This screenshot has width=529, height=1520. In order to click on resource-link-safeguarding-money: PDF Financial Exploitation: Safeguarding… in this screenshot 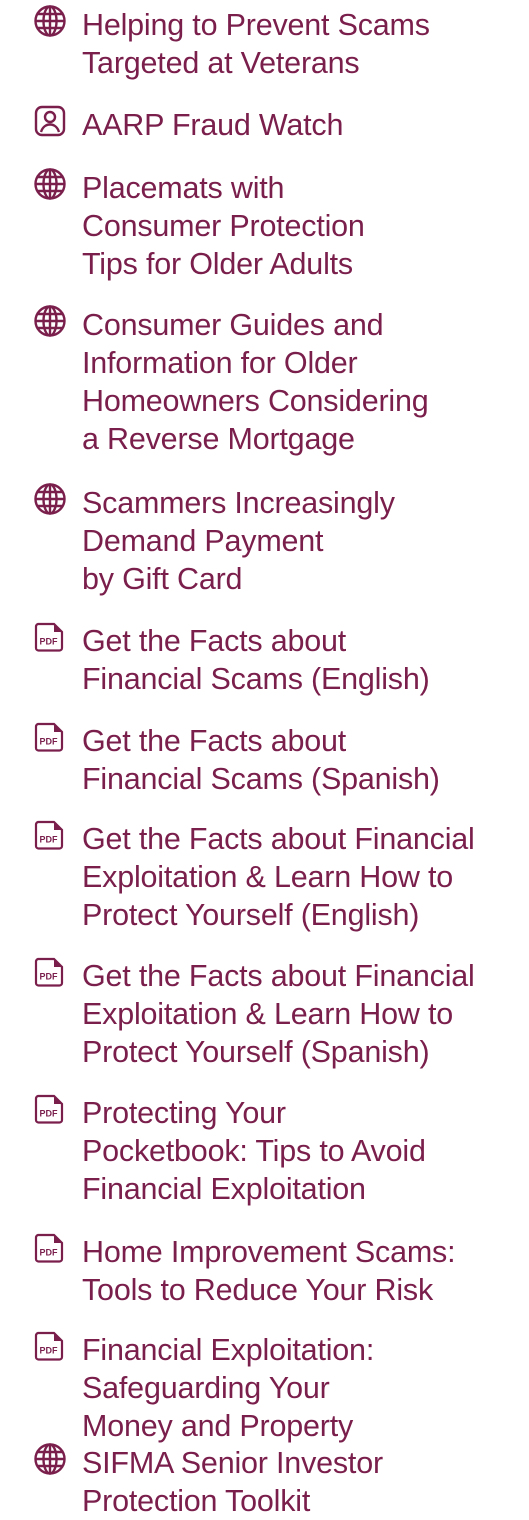, I will do `click(267, 1388)`.